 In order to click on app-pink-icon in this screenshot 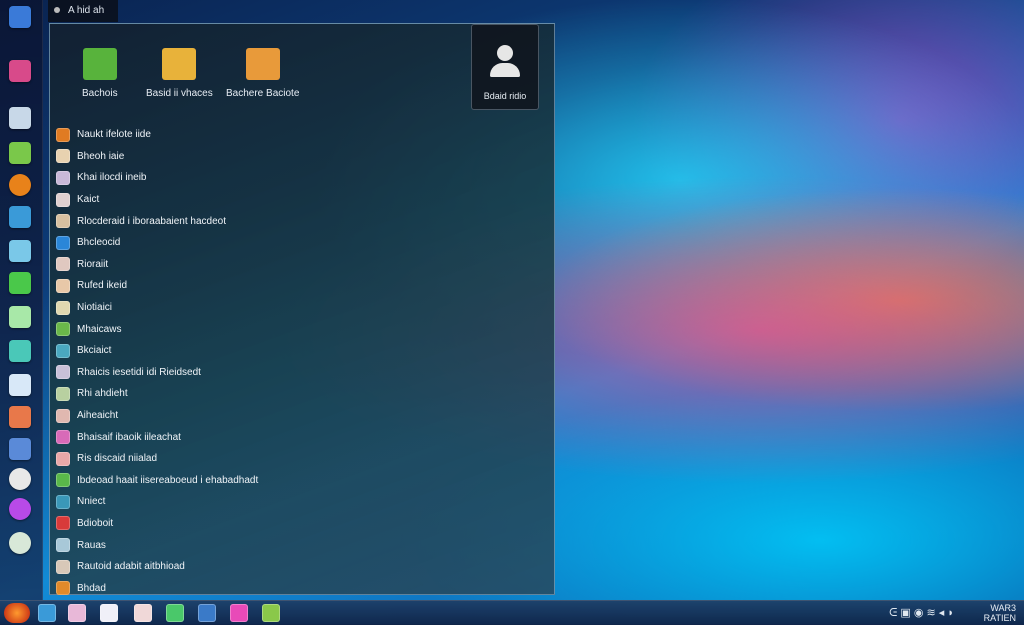, I will do `click(63, 437)`.